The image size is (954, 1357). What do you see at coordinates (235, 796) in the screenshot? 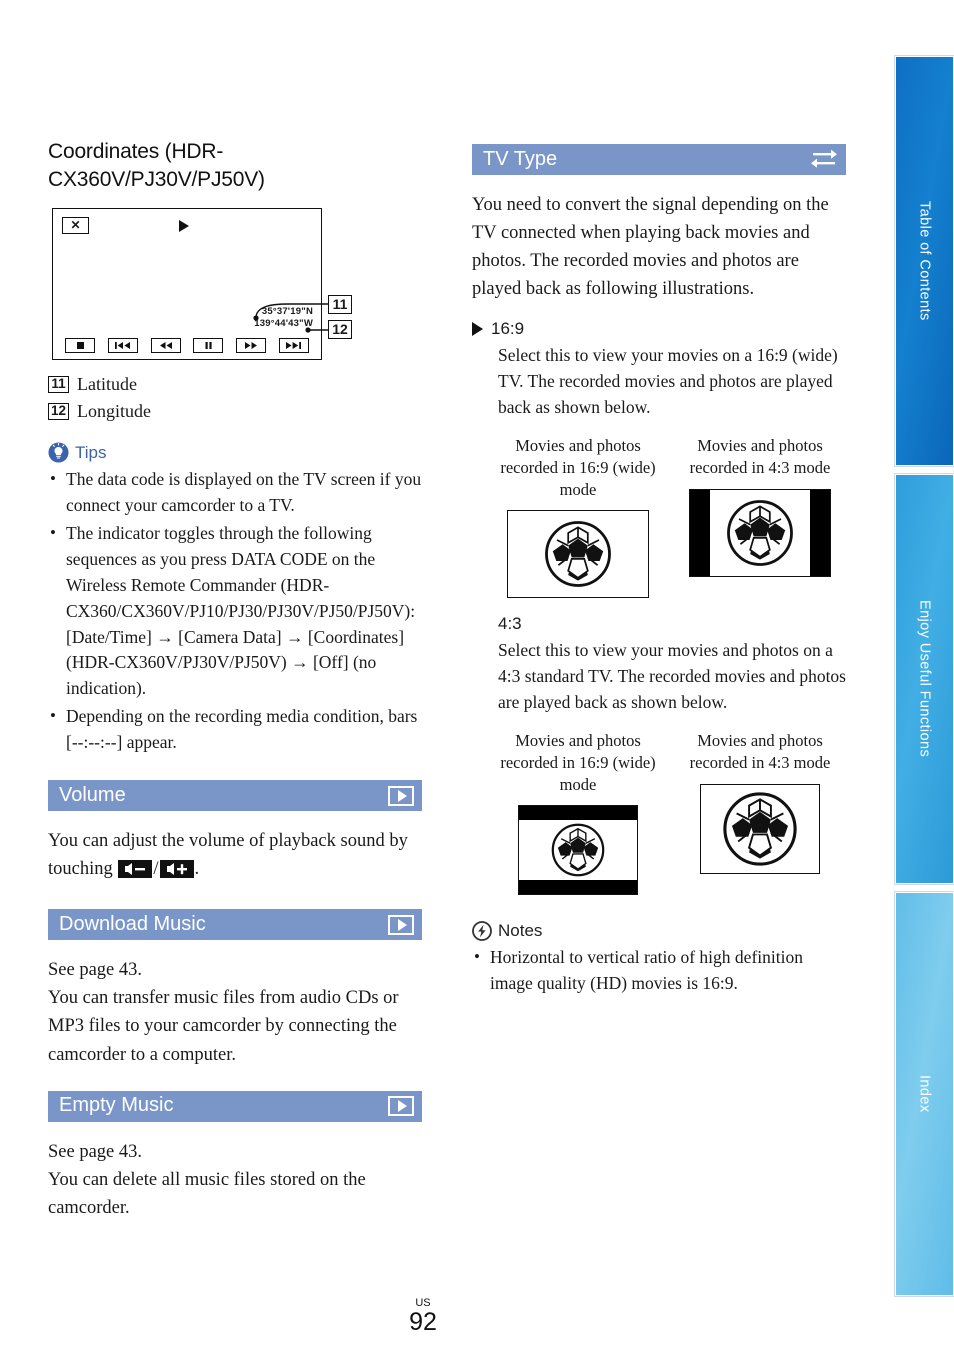
I see `section-header-volume: Volume` at bounding box center [235, 796].